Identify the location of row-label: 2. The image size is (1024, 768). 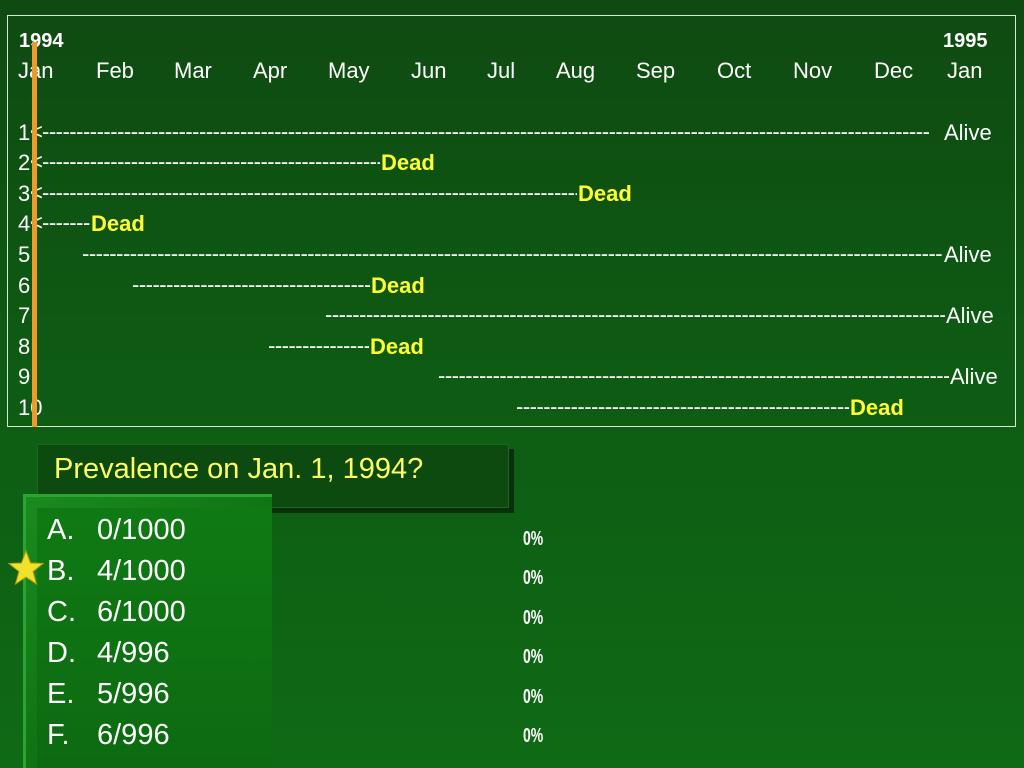
(24, 162).